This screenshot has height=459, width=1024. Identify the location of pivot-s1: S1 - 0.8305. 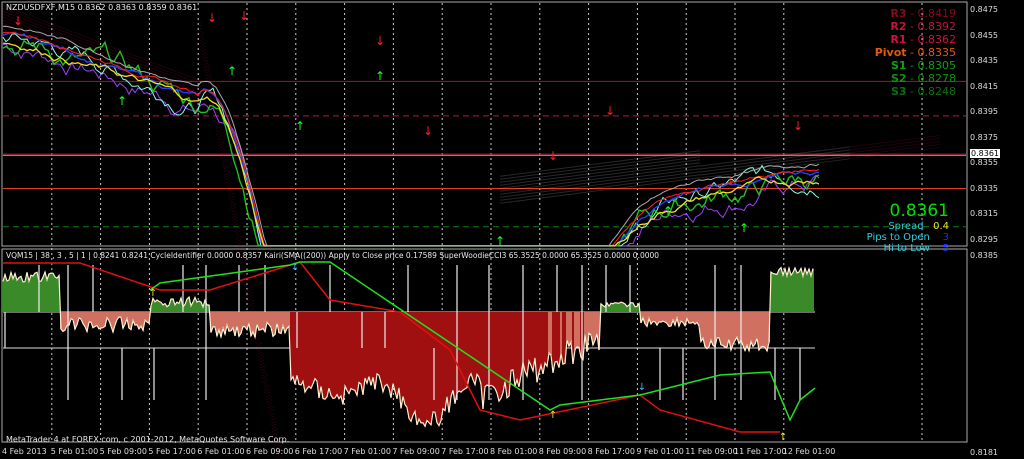
(923, 65).